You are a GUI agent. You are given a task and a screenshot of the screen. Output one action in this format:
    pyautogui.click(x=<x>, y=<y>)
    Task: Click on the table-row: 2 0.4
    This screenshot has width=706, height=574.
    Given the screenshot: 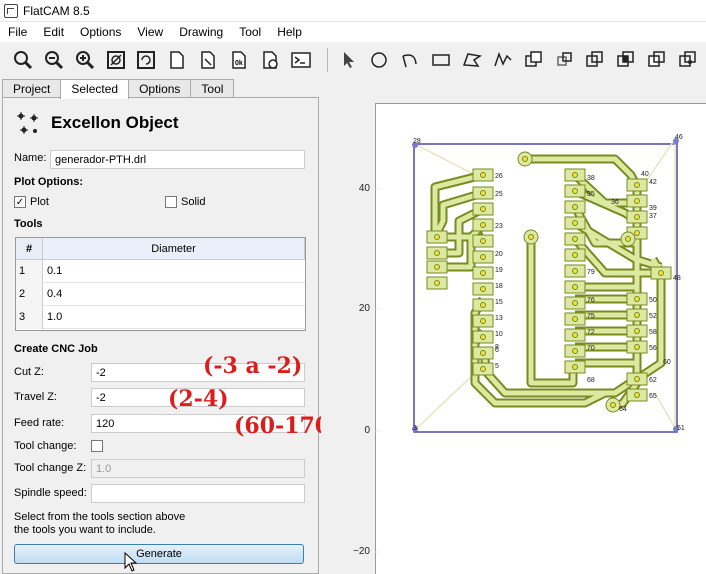 What is the action you would take?
    pyautogui.click(x=160, y=294)
    